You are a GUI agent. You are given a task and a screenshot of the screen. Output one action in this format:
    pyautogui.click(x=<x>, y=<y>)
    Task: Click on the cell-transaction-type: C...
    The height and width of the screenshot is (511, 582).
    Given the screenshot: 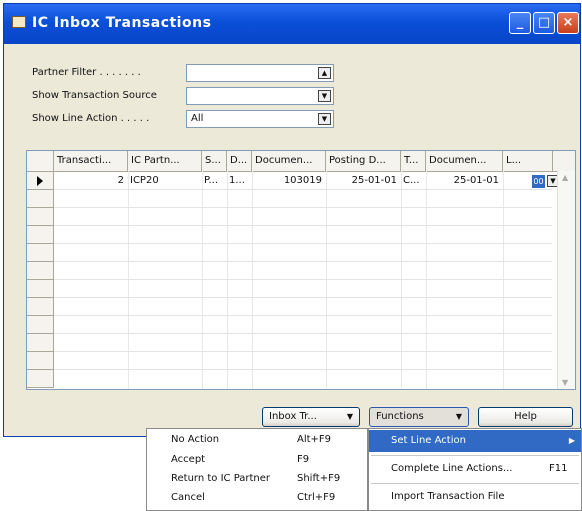 What is the action you would take?
    pyautogui.click(x=413, y=181)
    